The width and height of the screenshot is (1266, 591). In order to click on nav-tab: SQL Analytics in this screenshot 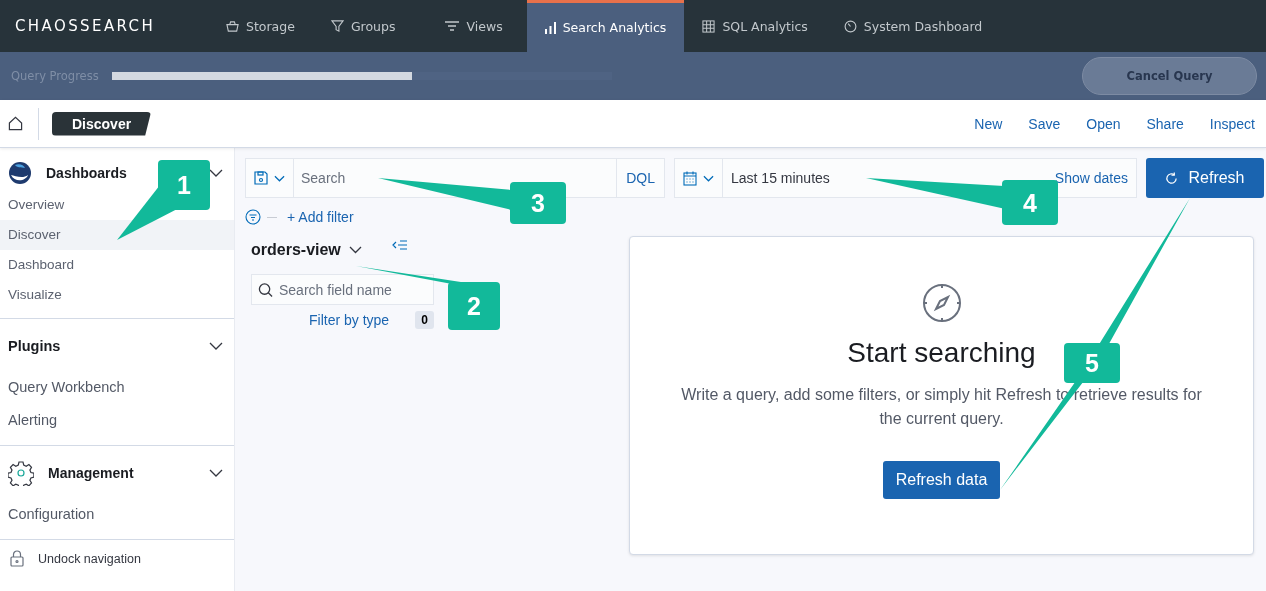, I will do `click(755, 26)`.